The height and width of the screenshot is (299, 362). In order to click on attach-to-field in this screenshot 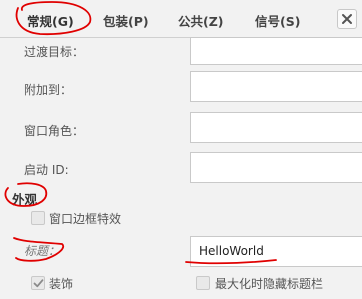, I will do `click(276, 86)`.